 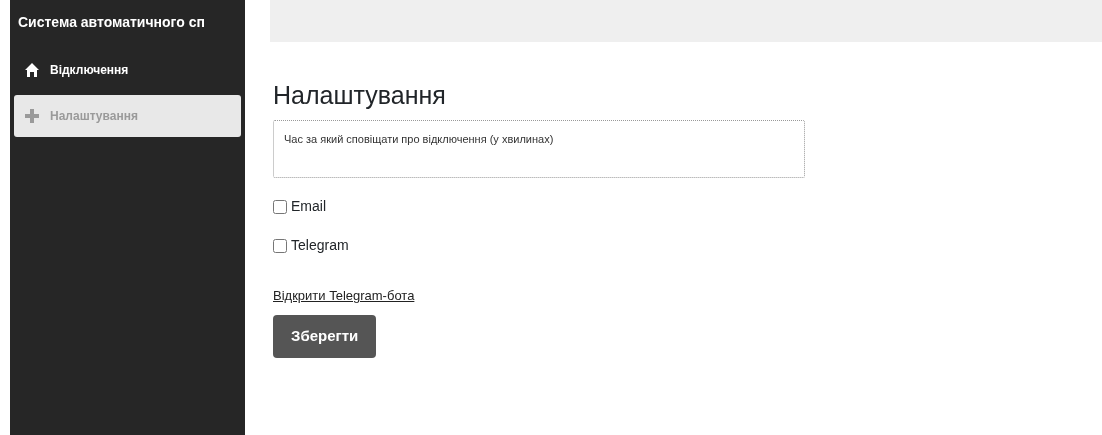 I want to click on input-field: Час за який сповіщати про відключення (у хвилинах), so click(x=539, y=149).